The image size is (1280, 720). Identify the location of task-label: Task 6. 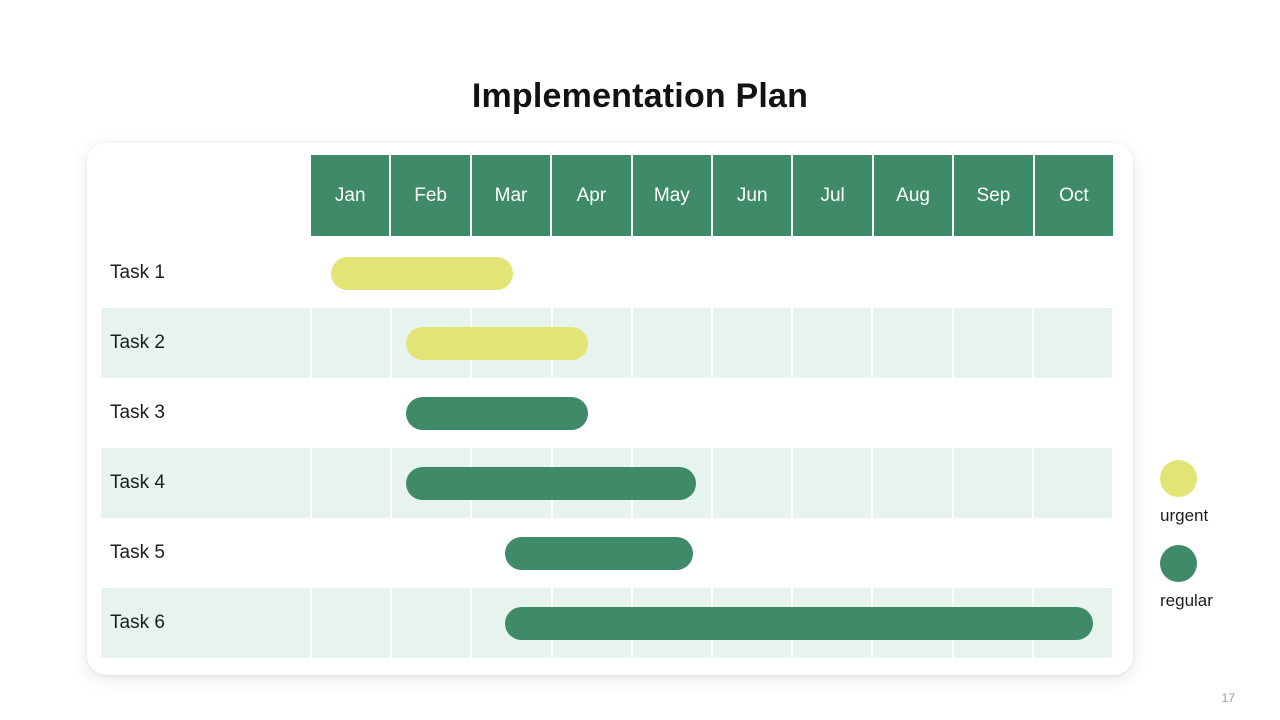
(137, 622).